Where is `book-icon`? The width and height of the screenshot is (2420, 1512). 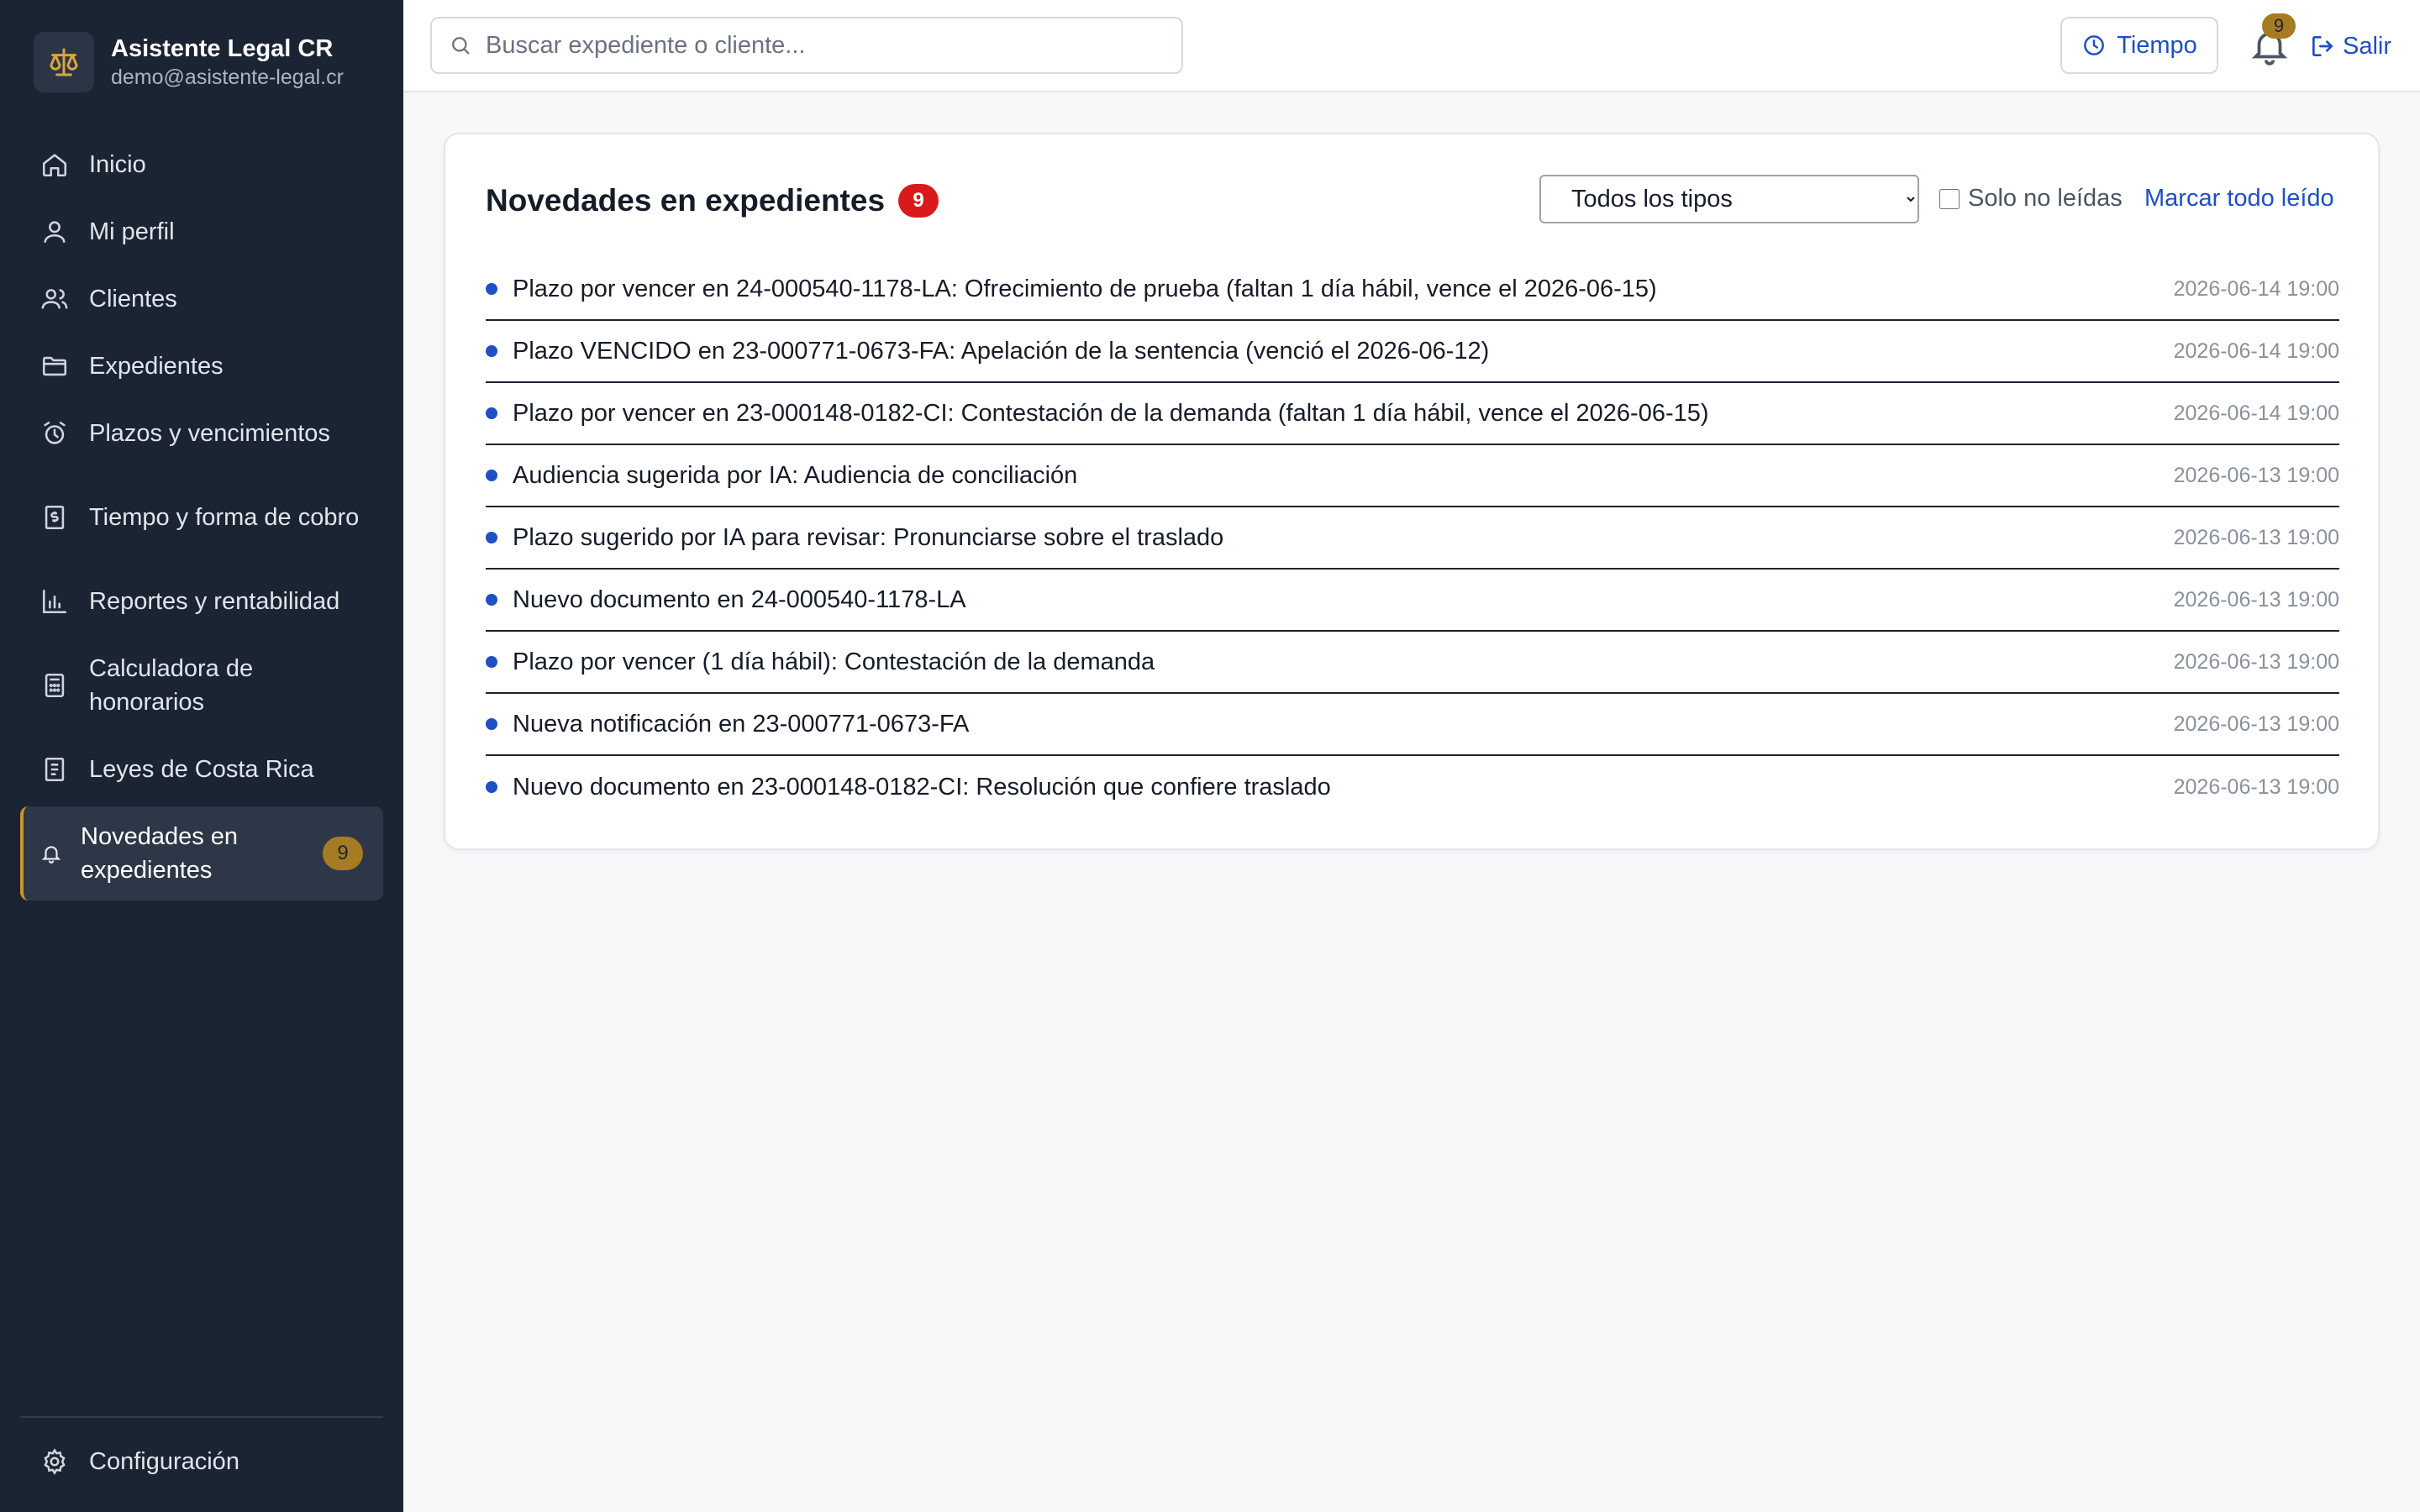
book-icon is located at coordinates (55, 769).